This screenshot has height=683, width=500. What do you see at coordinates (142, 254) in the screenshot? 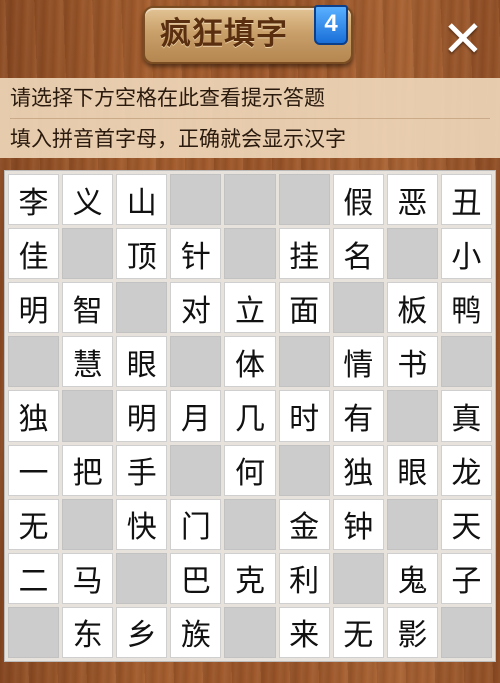
I see `grid-cell: 顶` at bounding box center [142, 254].